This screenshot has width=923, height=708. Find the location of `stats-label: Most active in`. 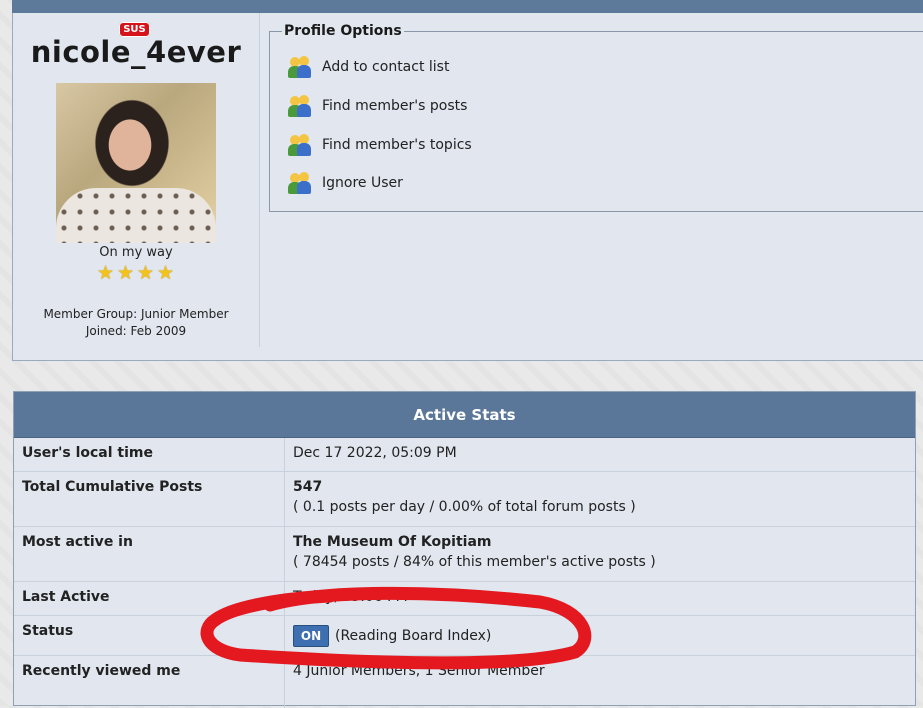

stats-label: Most active in is located at coordinates (149, 554).